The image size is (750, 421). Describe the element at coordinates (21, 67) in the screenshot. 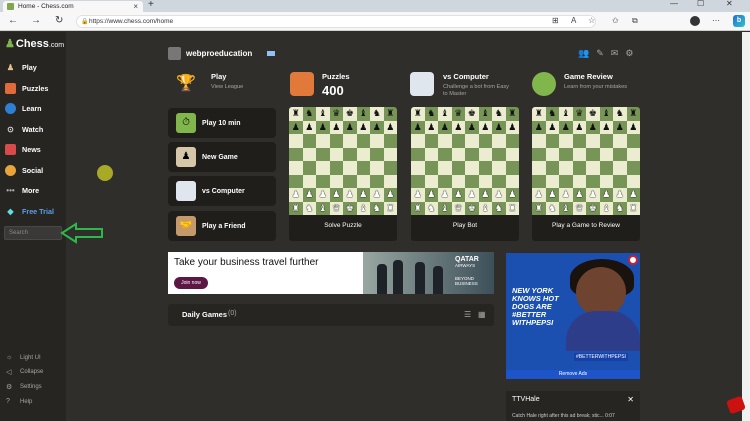

I see `sidebar-item-play: ♟ Play` at that location.